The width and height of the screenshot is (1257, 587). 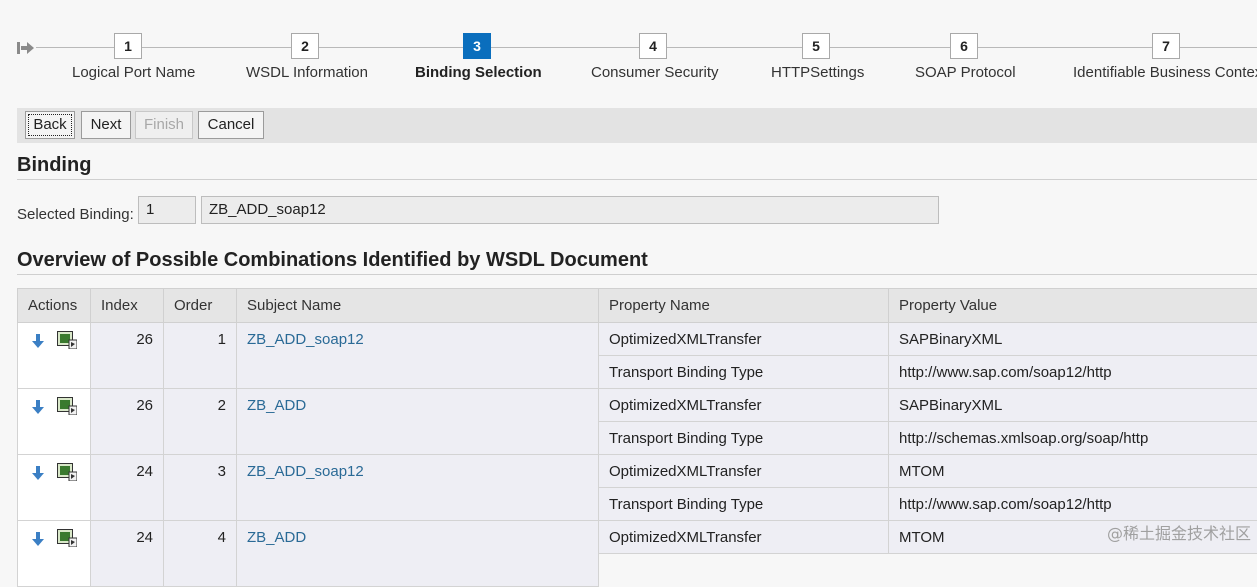 What do you see at coordinates (54, 305) in the screenshot?
I see `col-header-actions: Actions` at bounding box center [54, 305].